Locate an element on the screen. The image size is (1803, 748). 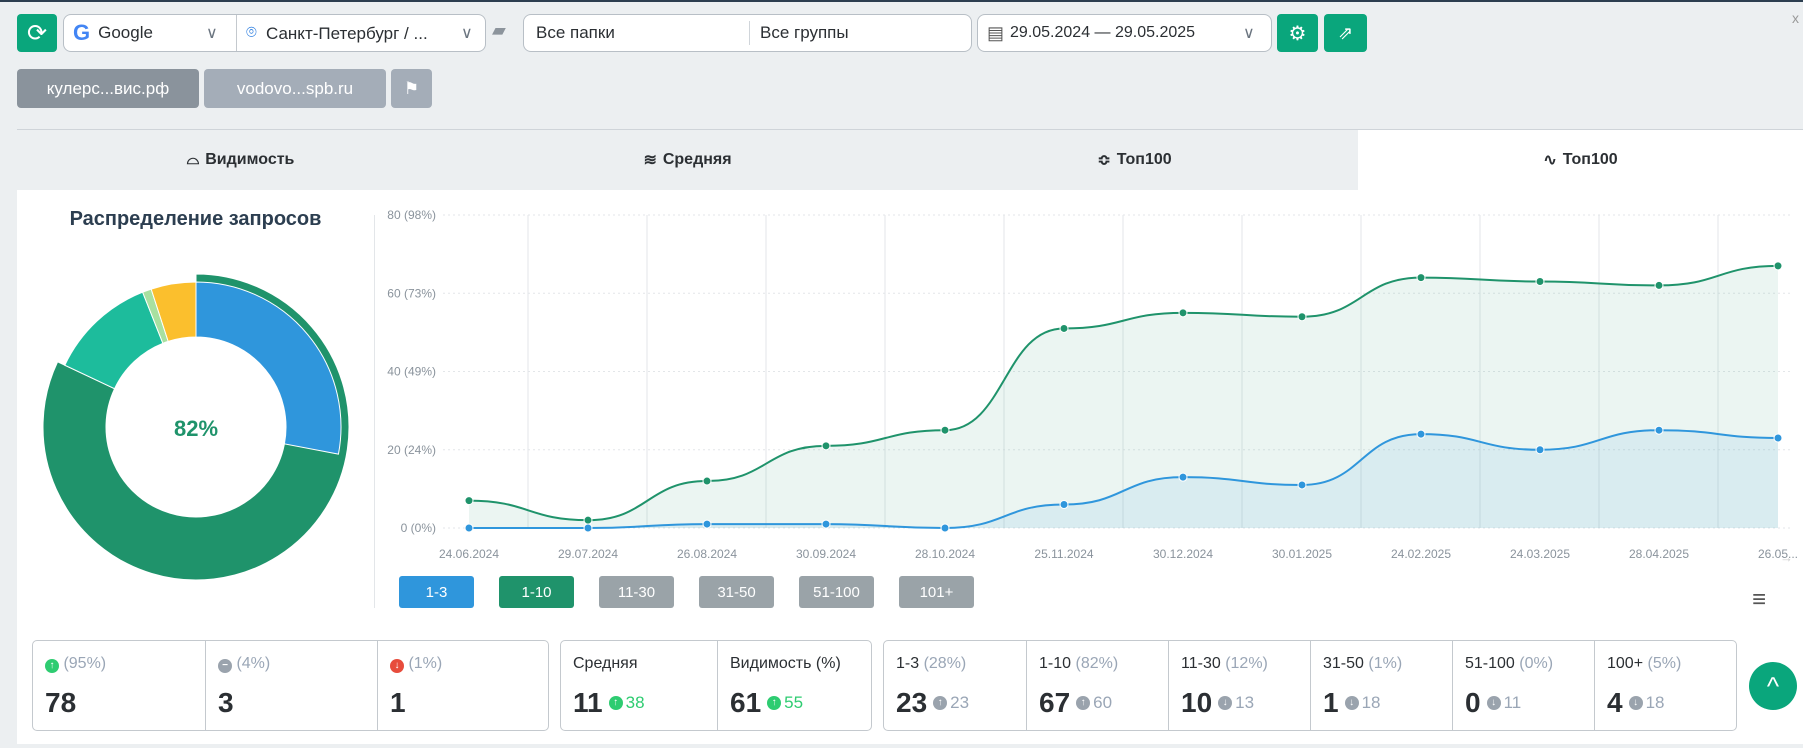
range-pct: (1%) is located at coordinates (1385, 663).